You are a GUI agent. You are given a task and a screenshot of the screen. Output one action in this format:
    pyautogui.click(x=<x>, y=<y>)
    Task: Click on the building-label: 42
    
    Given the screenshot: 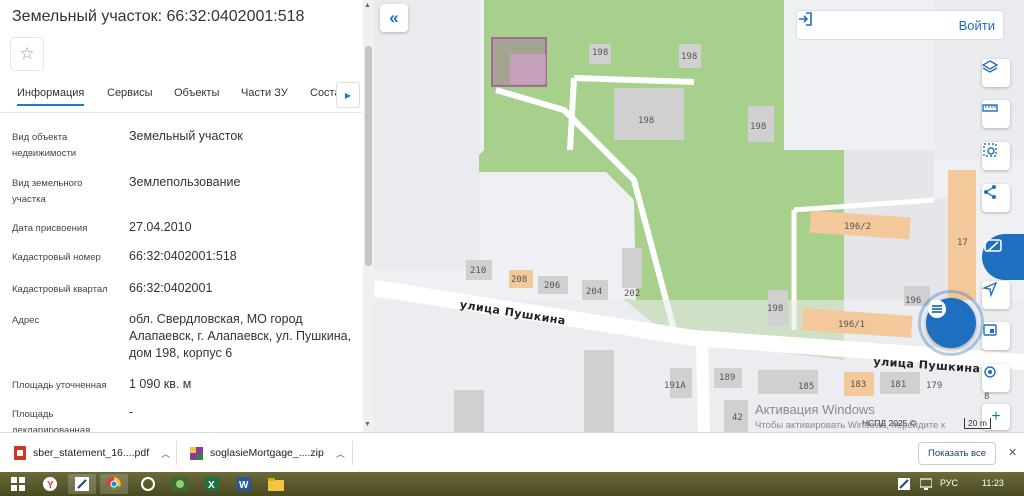 What is the action you would take?
    pyautogui.click(x=737, y=418)
    